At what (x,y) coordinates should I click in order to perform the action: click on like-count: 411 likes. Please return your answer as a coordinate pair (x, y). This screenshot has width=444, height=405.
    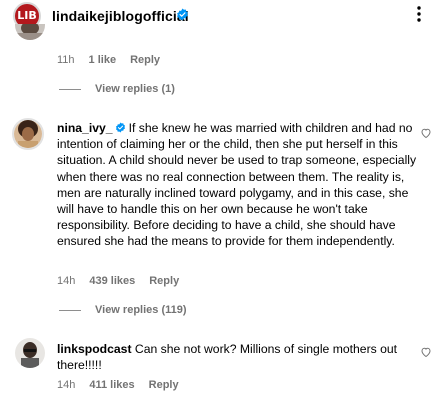
    Looking at the image, I should click on (111, 385).